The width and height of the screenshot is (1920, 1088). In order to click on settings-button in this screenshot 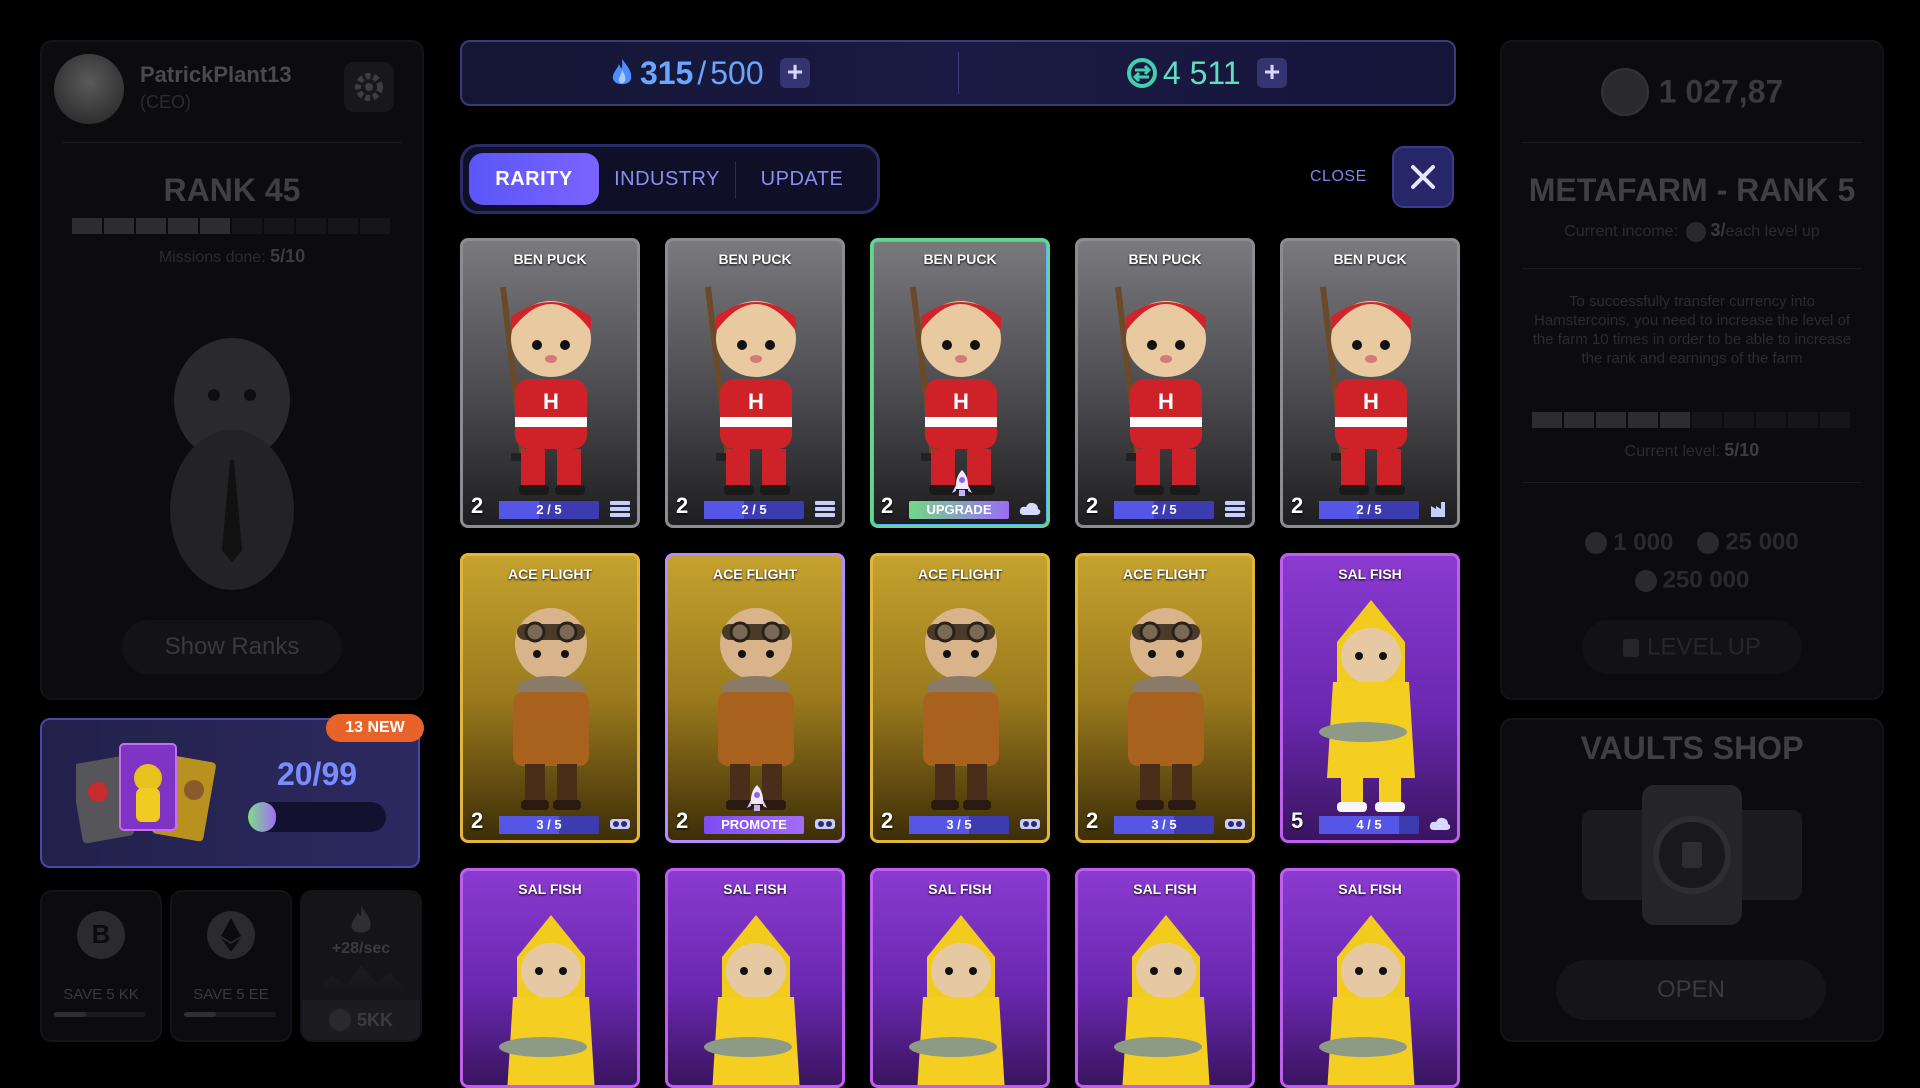, I will do `click(369, 87)`.